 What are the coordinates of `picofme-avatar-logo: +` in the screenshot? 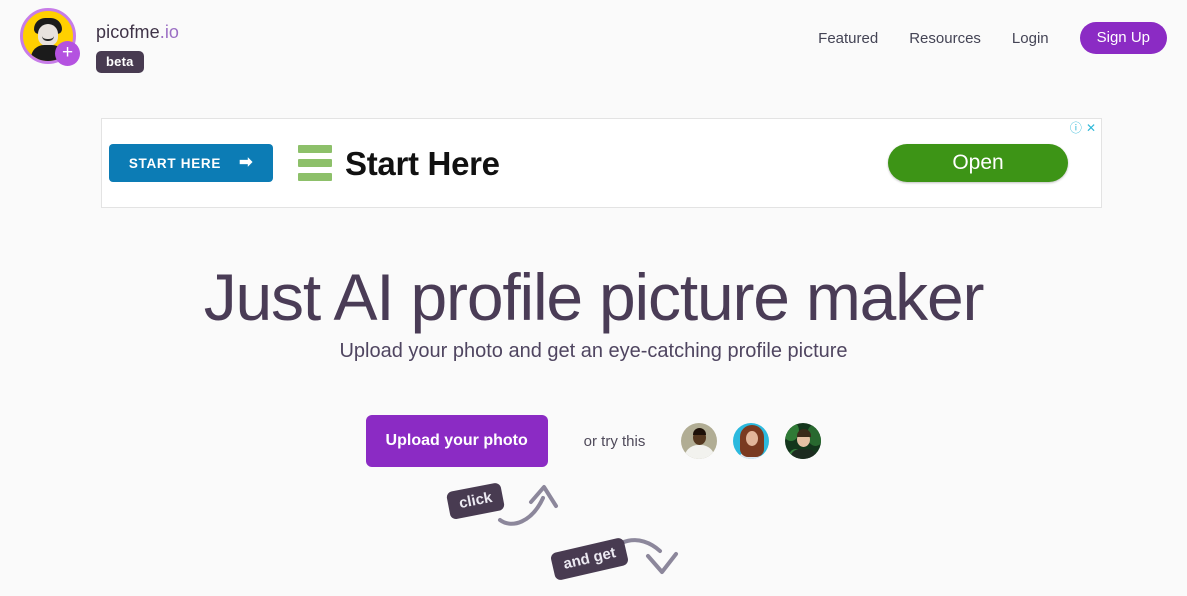 It's located at (50, 37).